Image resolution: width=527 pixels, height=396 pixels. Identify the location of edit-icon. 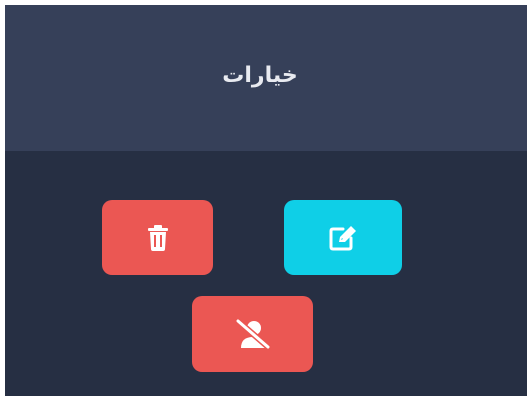
(343, 238).